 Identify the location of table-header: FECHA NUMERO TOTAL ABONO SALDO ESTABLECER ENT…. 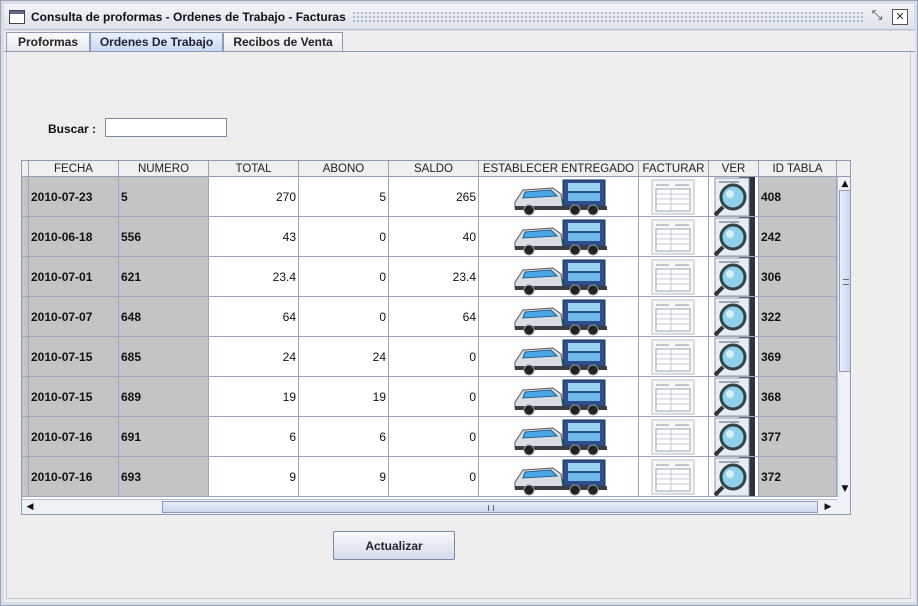
(436, 169).